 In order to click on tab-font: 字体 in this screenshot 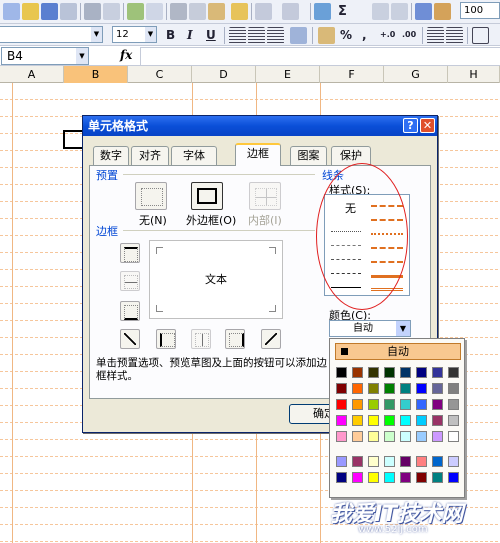, I will do `click(194, 155)`.